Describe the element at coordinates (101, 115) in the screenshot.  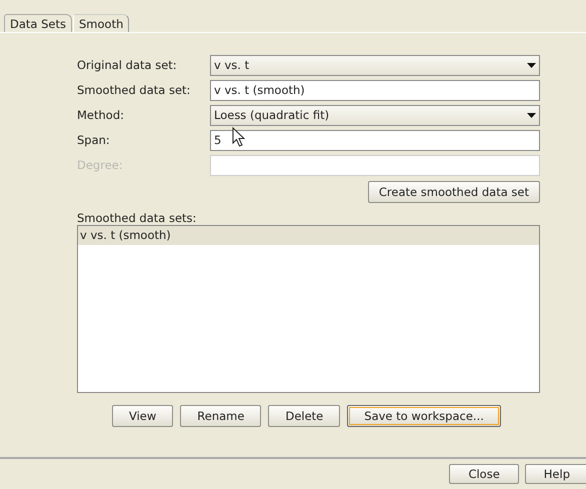
I see `field-label: Method:` at that location.